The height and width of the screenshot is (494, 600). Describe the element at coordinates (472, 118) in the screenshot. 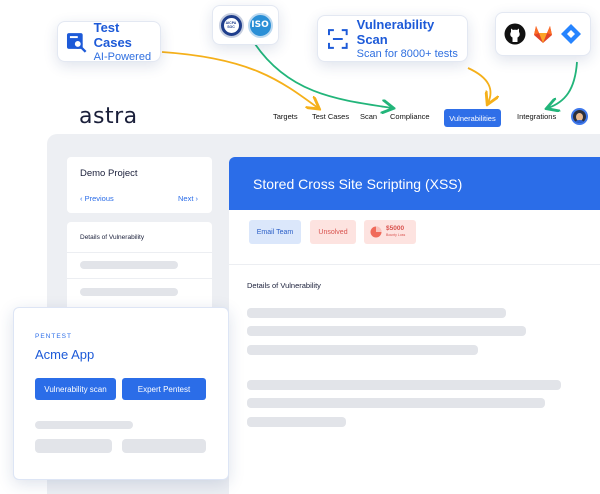

I see `nav-vulnerabilities: Vulnerabilities` at that location.